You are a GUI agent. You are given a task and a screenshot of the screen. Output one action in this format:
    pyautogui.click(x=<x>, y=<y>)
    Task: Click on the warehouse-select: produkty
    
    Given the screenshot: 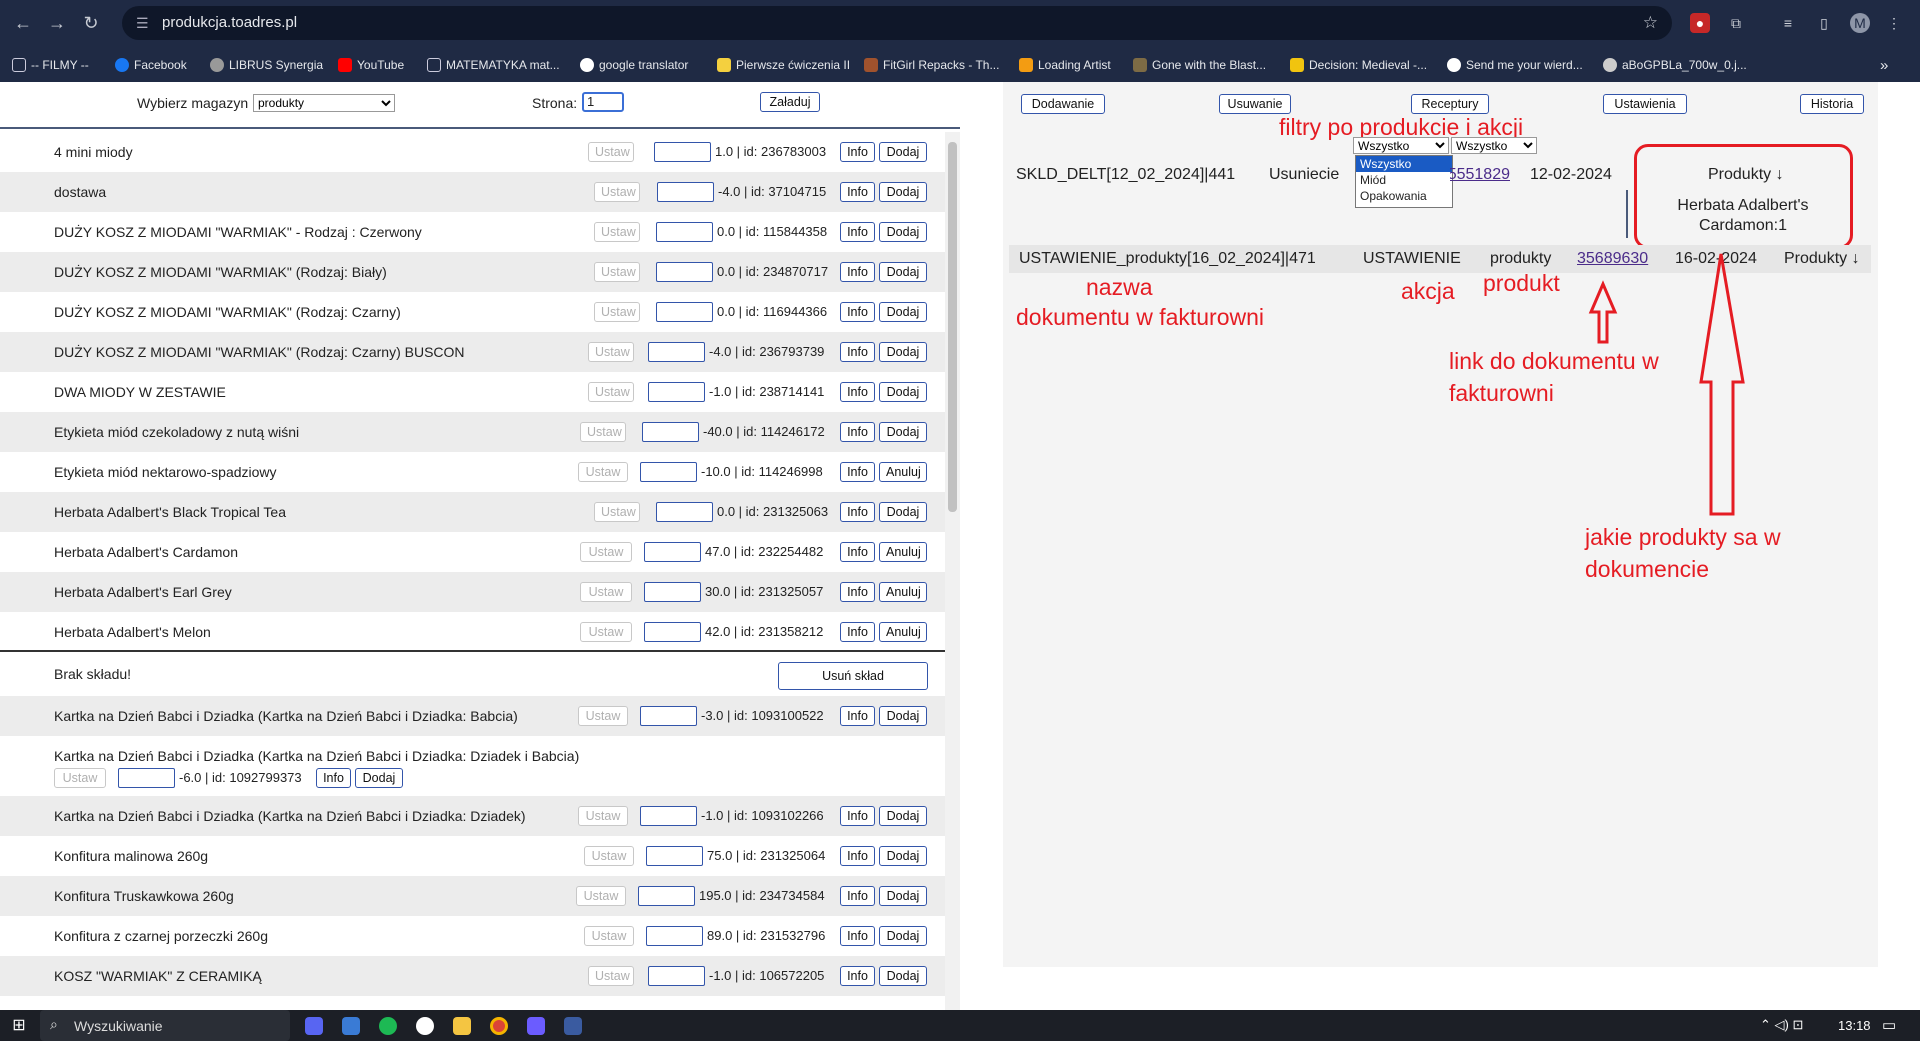 What is the action you would take?
    pyautogui.click(x=324, y=103)
    